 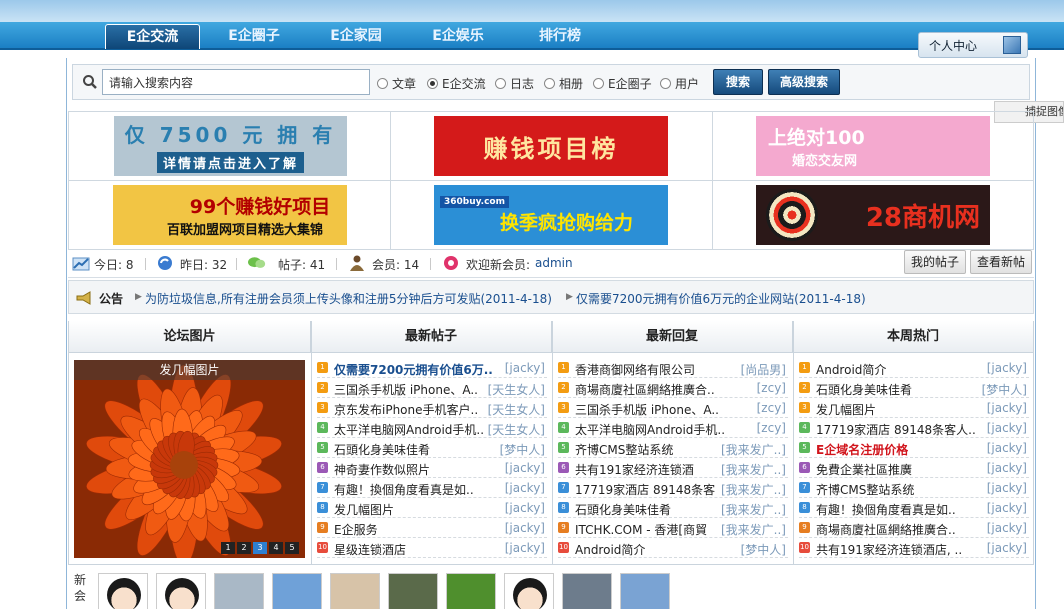 I want to click on ad-banner-website-7500: 仅 7500 元 拥 有 详情请点击进入了解, so click(x=230, y=146).